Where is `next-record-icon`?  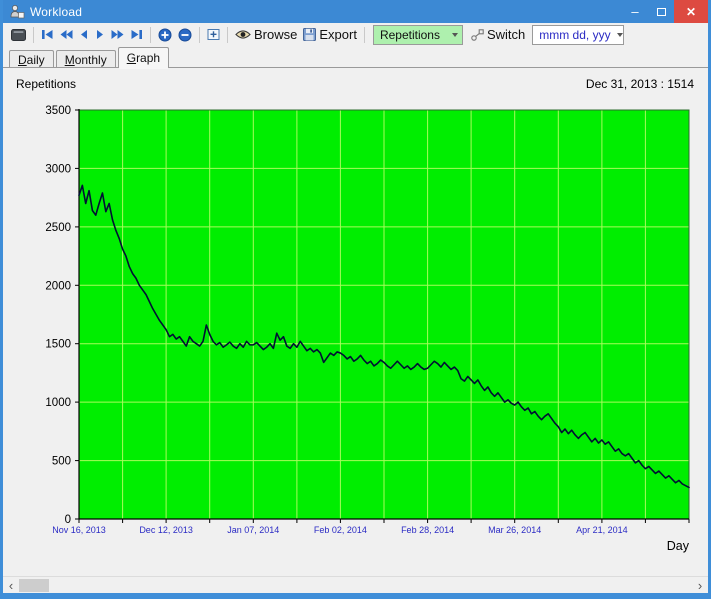 next-record-icon is located at coordinates (100, 34).